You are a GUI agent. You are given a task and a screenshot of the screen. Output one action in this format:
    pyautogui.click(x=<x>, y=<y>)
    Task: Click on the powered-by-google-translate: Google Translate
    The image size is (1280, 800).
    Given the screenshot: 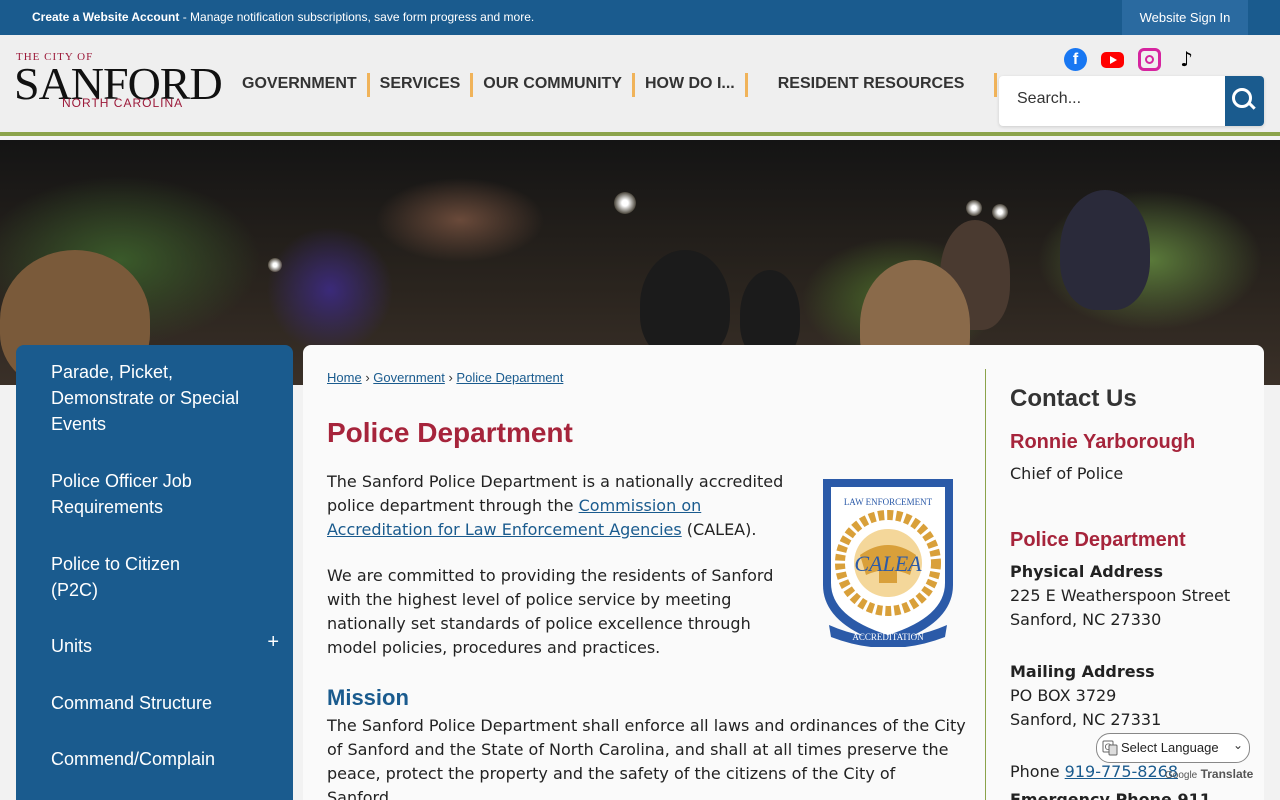 What is the action you would take?
    pyautogui.click(x=1209, y=774)
    